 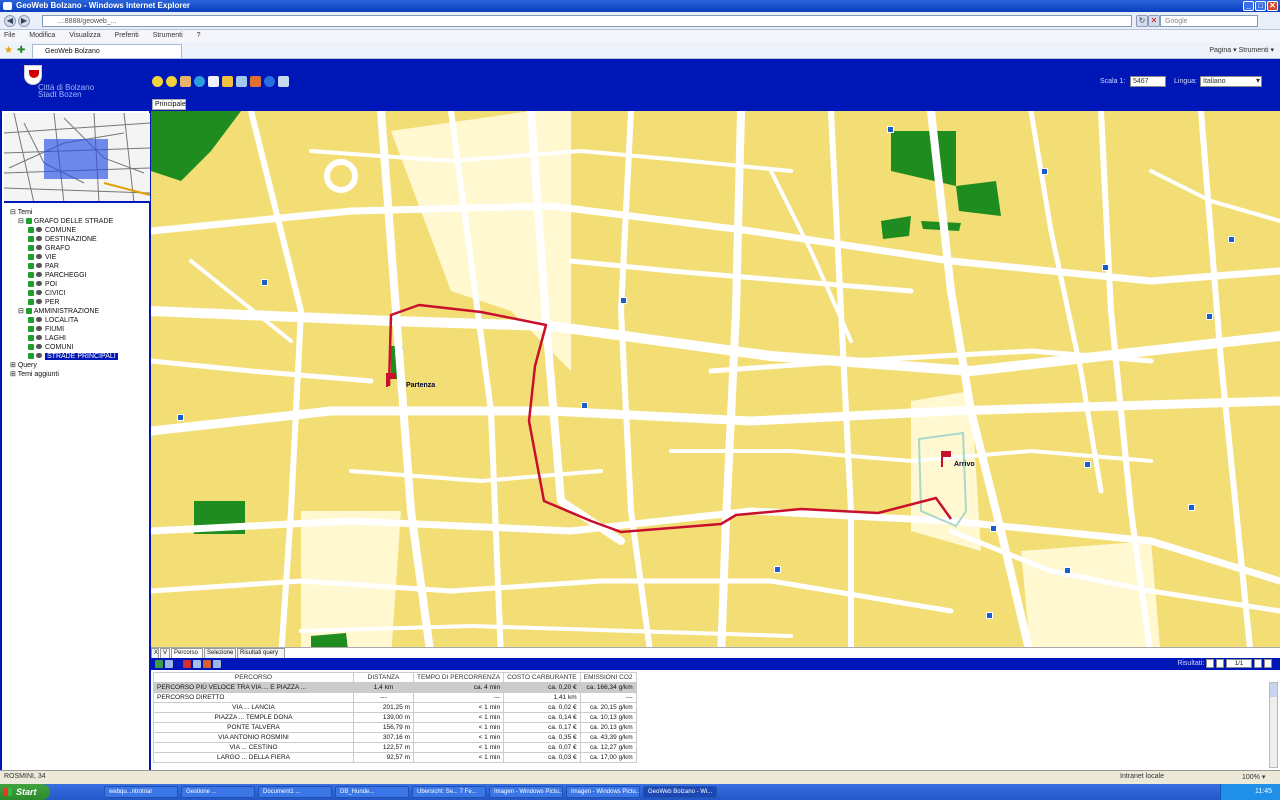 I want to click on tab-principale: Principale, so click(x=169, y=104).